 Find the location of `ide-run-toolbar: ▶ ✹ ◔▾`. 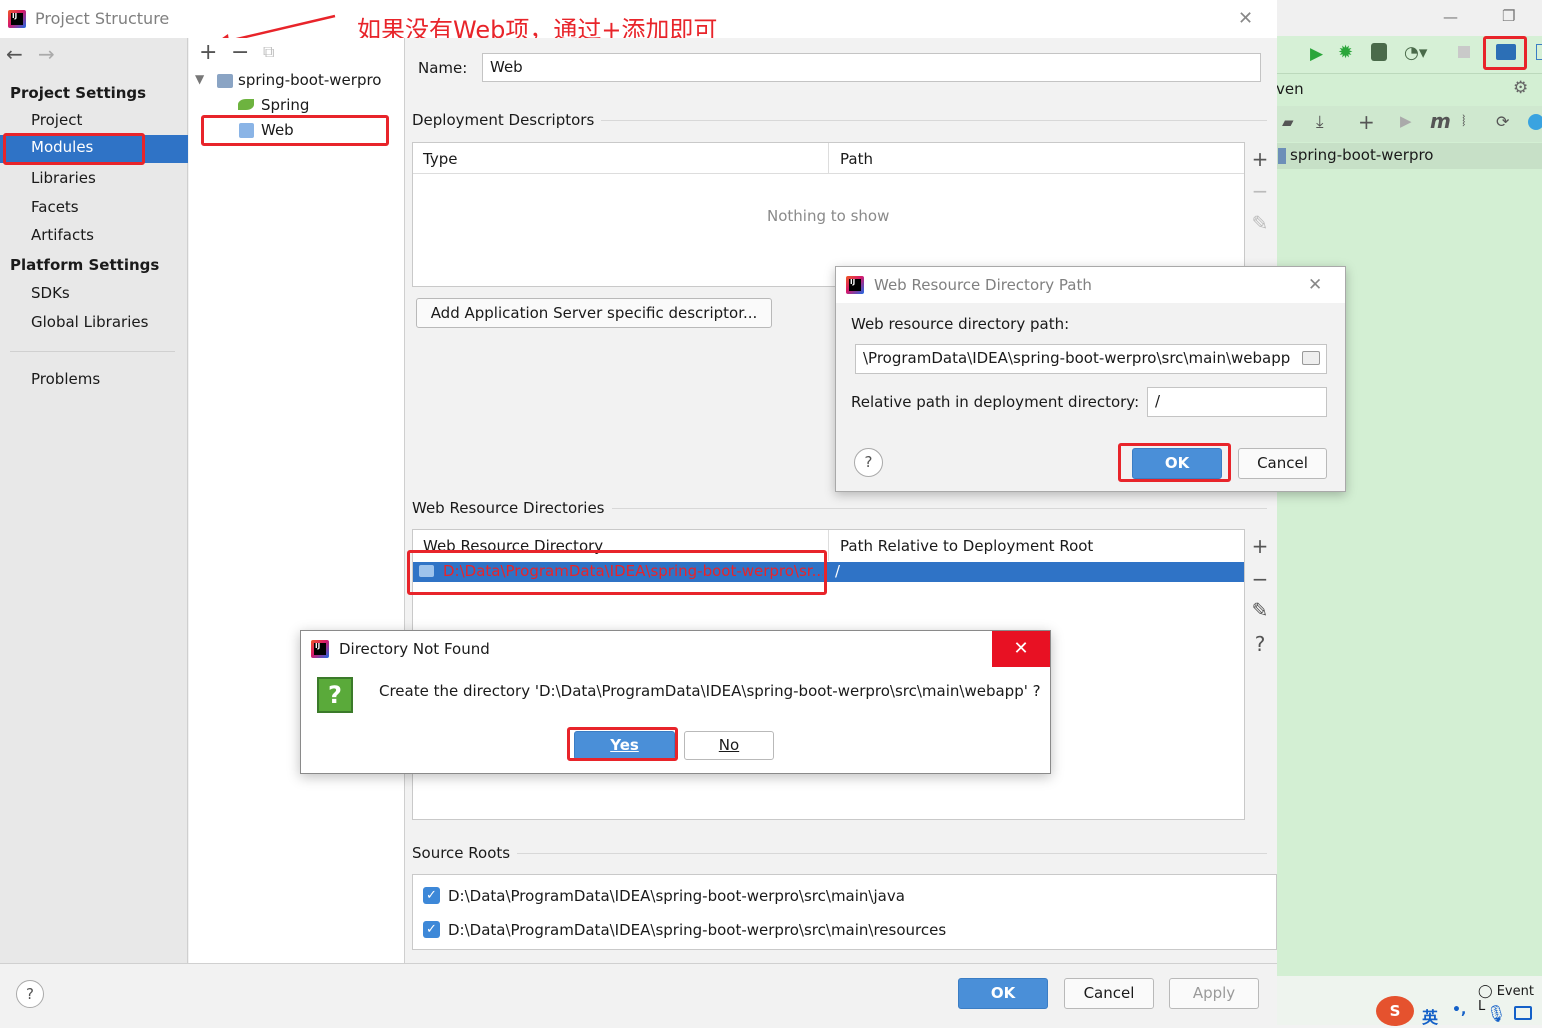

ide-run-toolbar: ▶ ✹ ◔▾ is located at coordinates (1409, 55).